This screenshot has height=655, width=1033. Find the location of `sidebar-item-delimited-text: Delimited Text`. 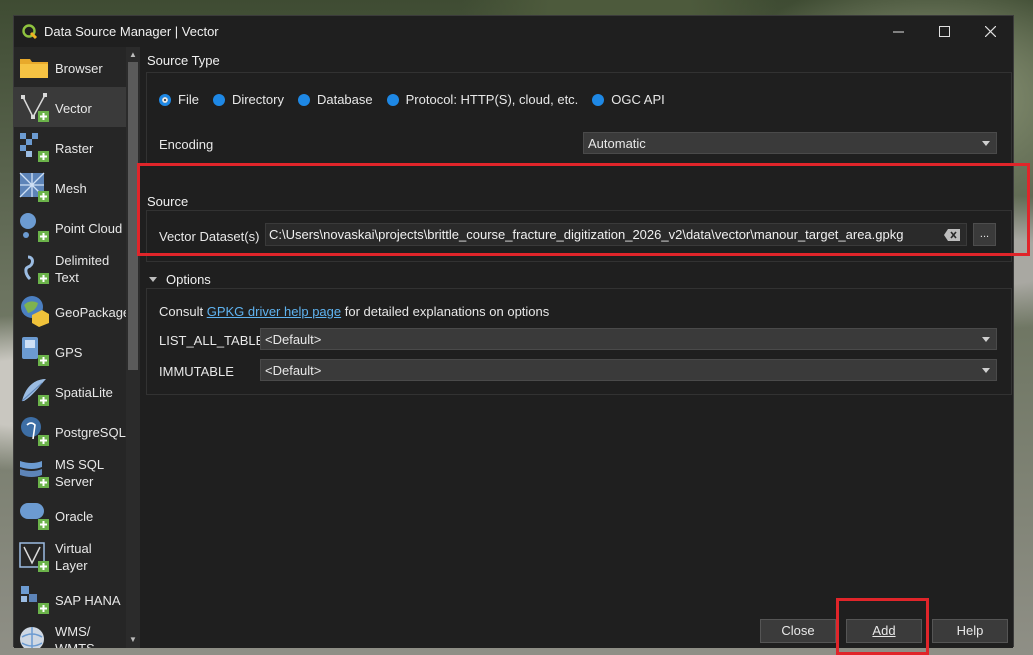

sidebar-item-delimited-text: Delimited Text is located at coordinates (70, 269).